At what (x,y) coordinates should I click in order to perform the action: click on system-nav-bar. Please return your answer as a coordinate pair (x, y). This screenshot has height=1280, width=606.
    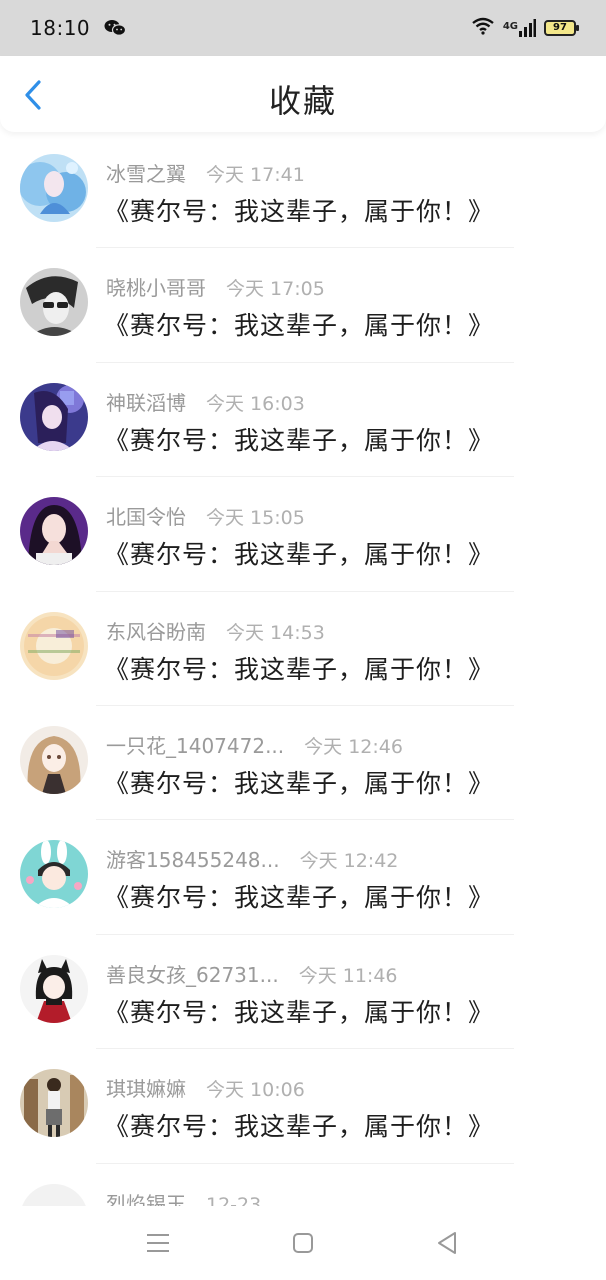
    Looking at the image, I should click on (303, 1243).